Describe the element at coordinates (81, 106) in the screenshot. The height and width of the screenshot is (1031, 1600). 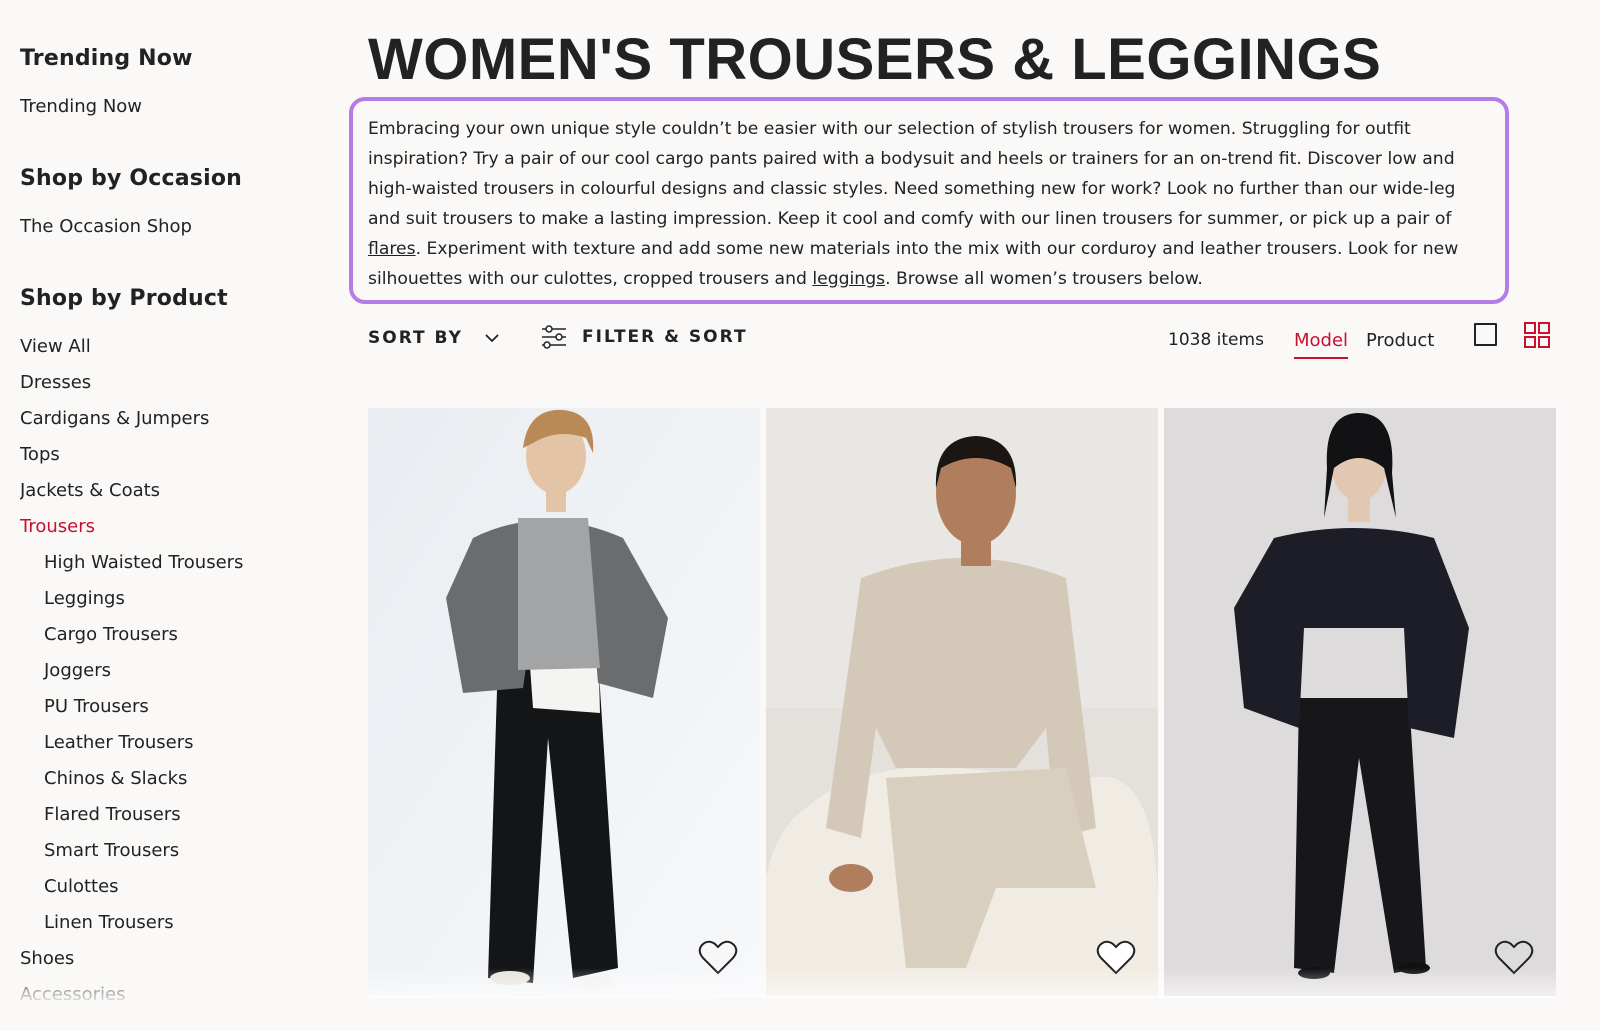
I see `sidebar-item-trending-now: Trending Now` at that location.